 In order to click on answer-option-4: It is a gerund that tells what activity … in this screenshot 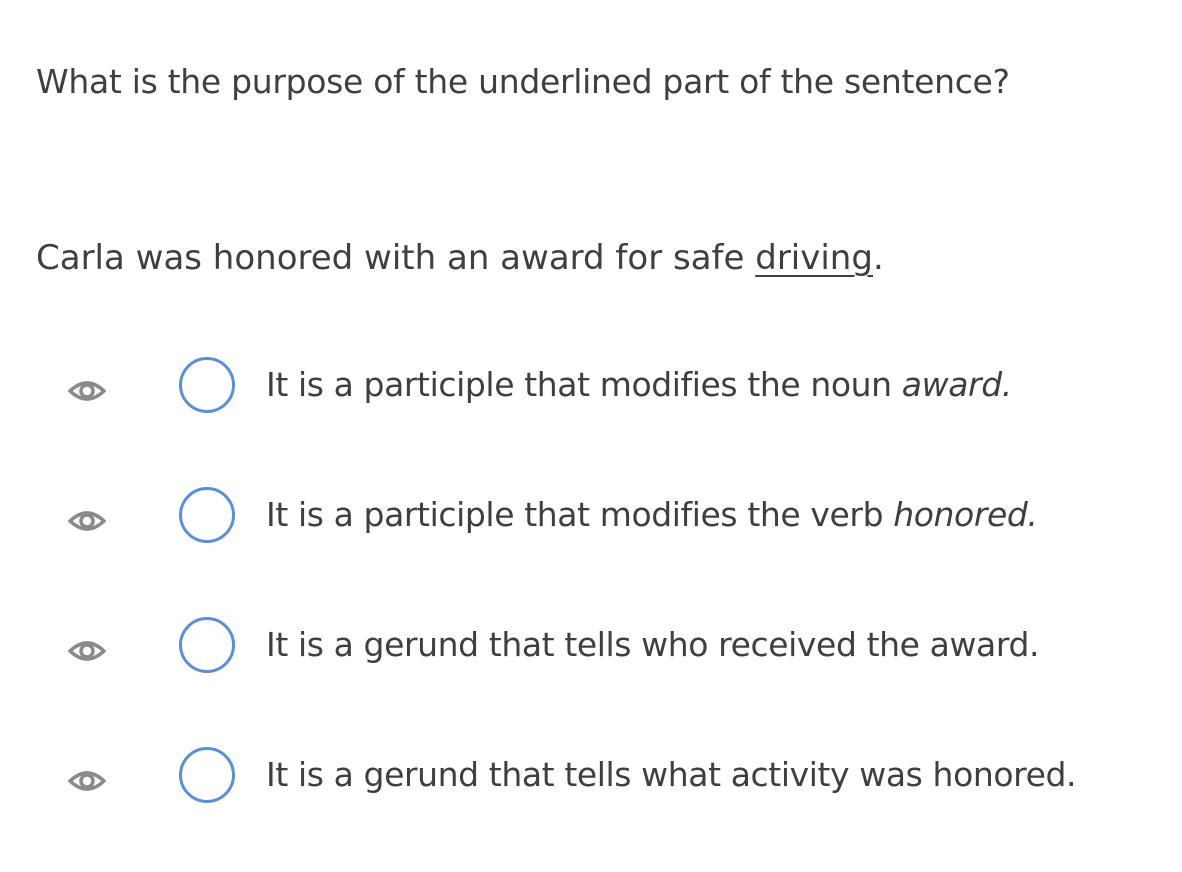, I will do `click(591, 782)`.